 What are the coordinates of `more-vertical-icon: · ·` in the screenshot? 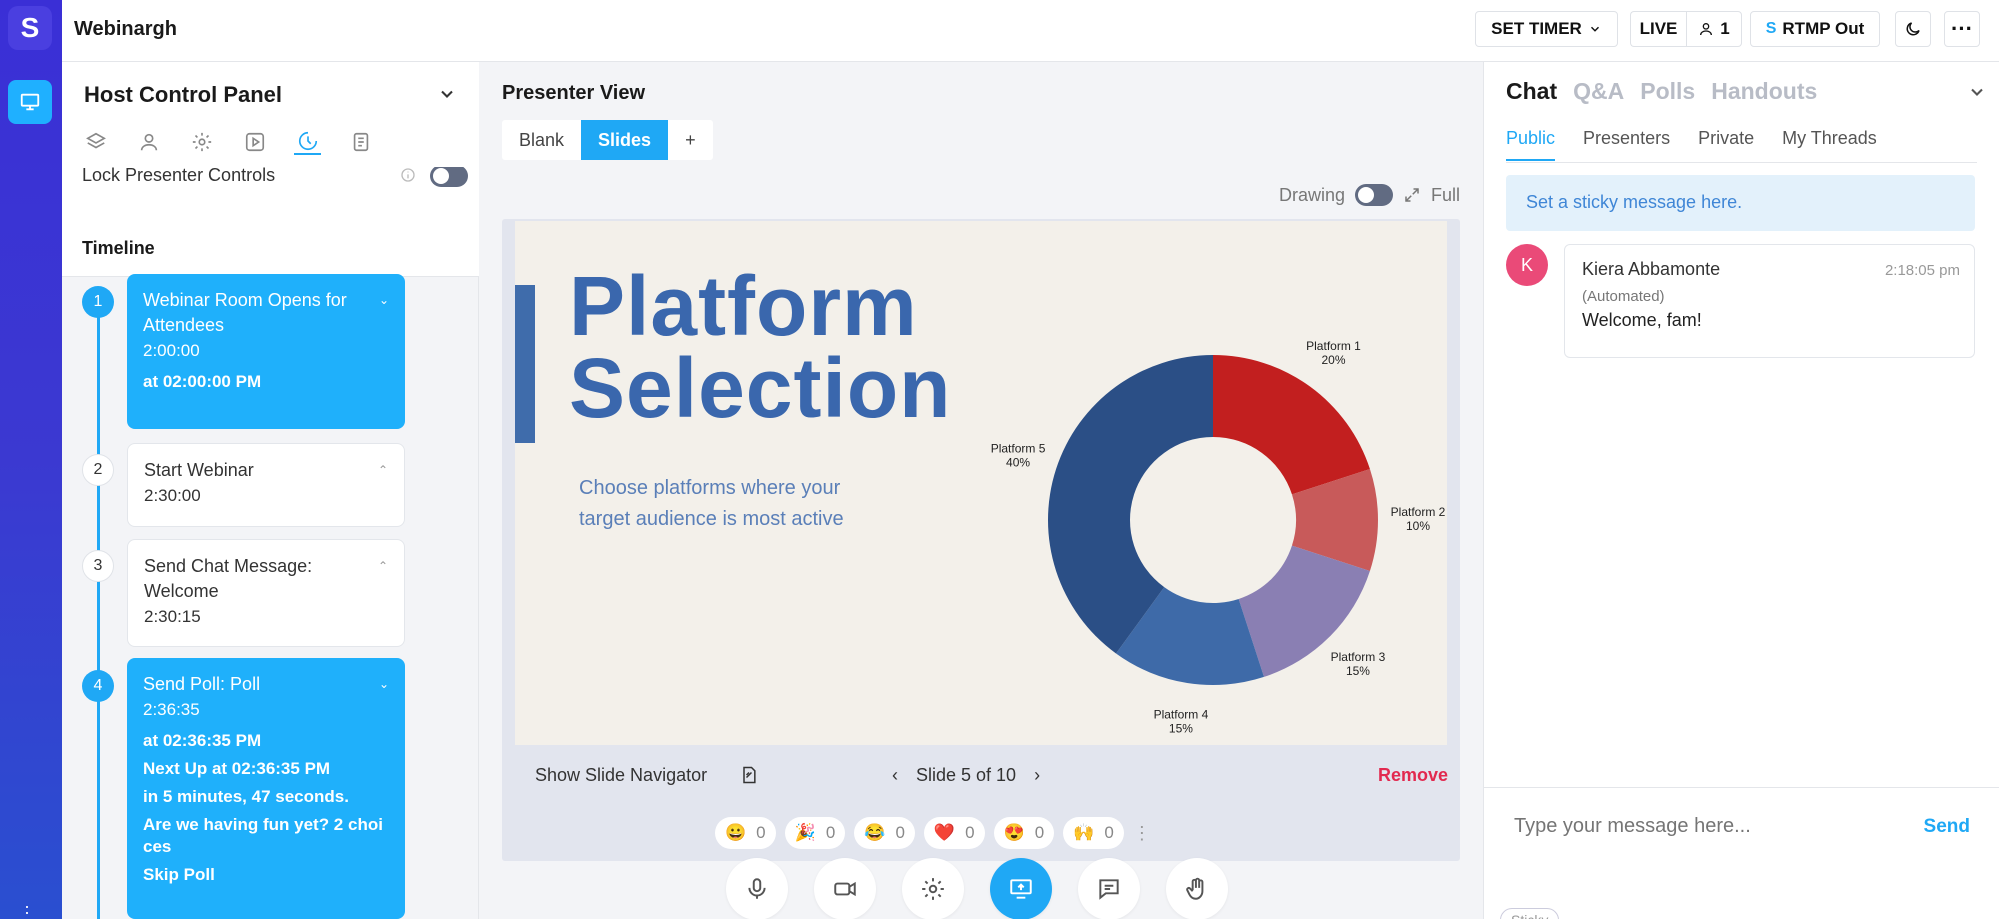 It's located at (27, 908).